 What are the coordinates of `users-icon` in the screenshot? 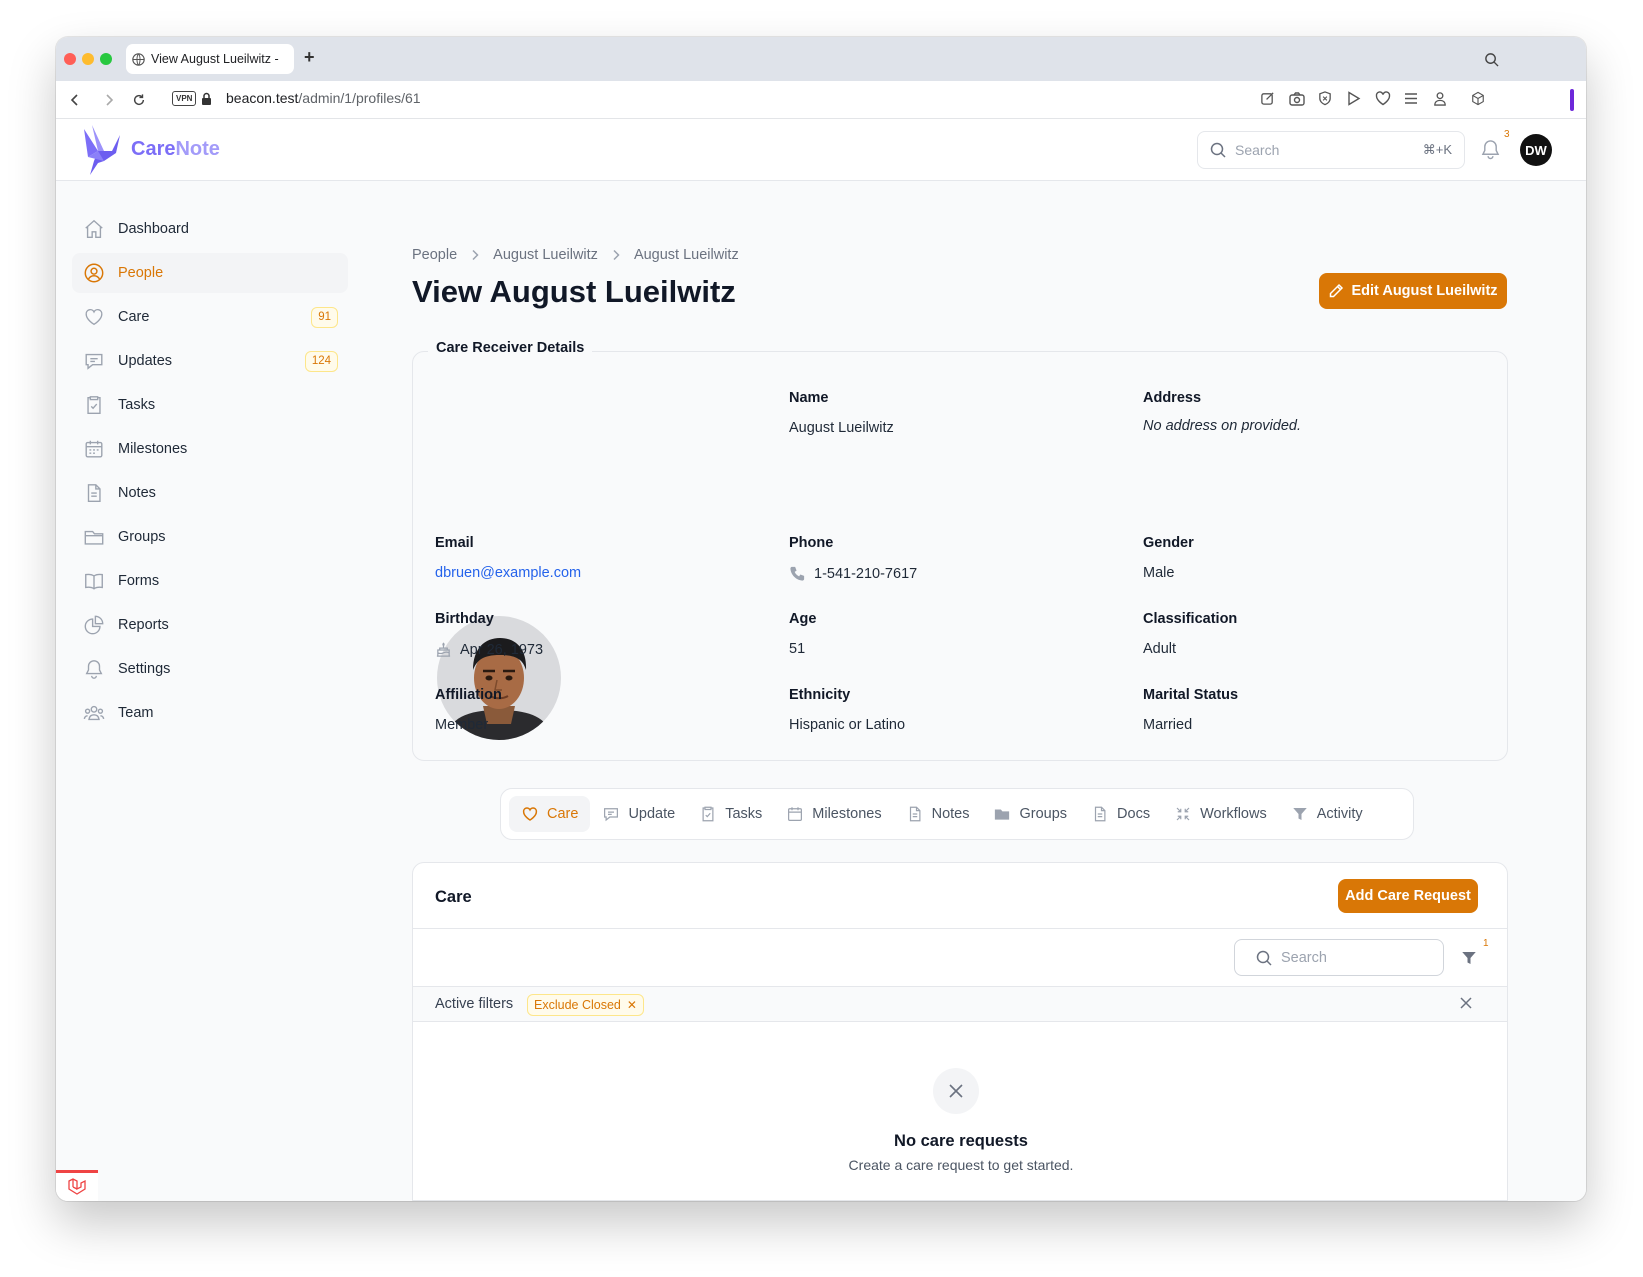 It's located at (94, 713).